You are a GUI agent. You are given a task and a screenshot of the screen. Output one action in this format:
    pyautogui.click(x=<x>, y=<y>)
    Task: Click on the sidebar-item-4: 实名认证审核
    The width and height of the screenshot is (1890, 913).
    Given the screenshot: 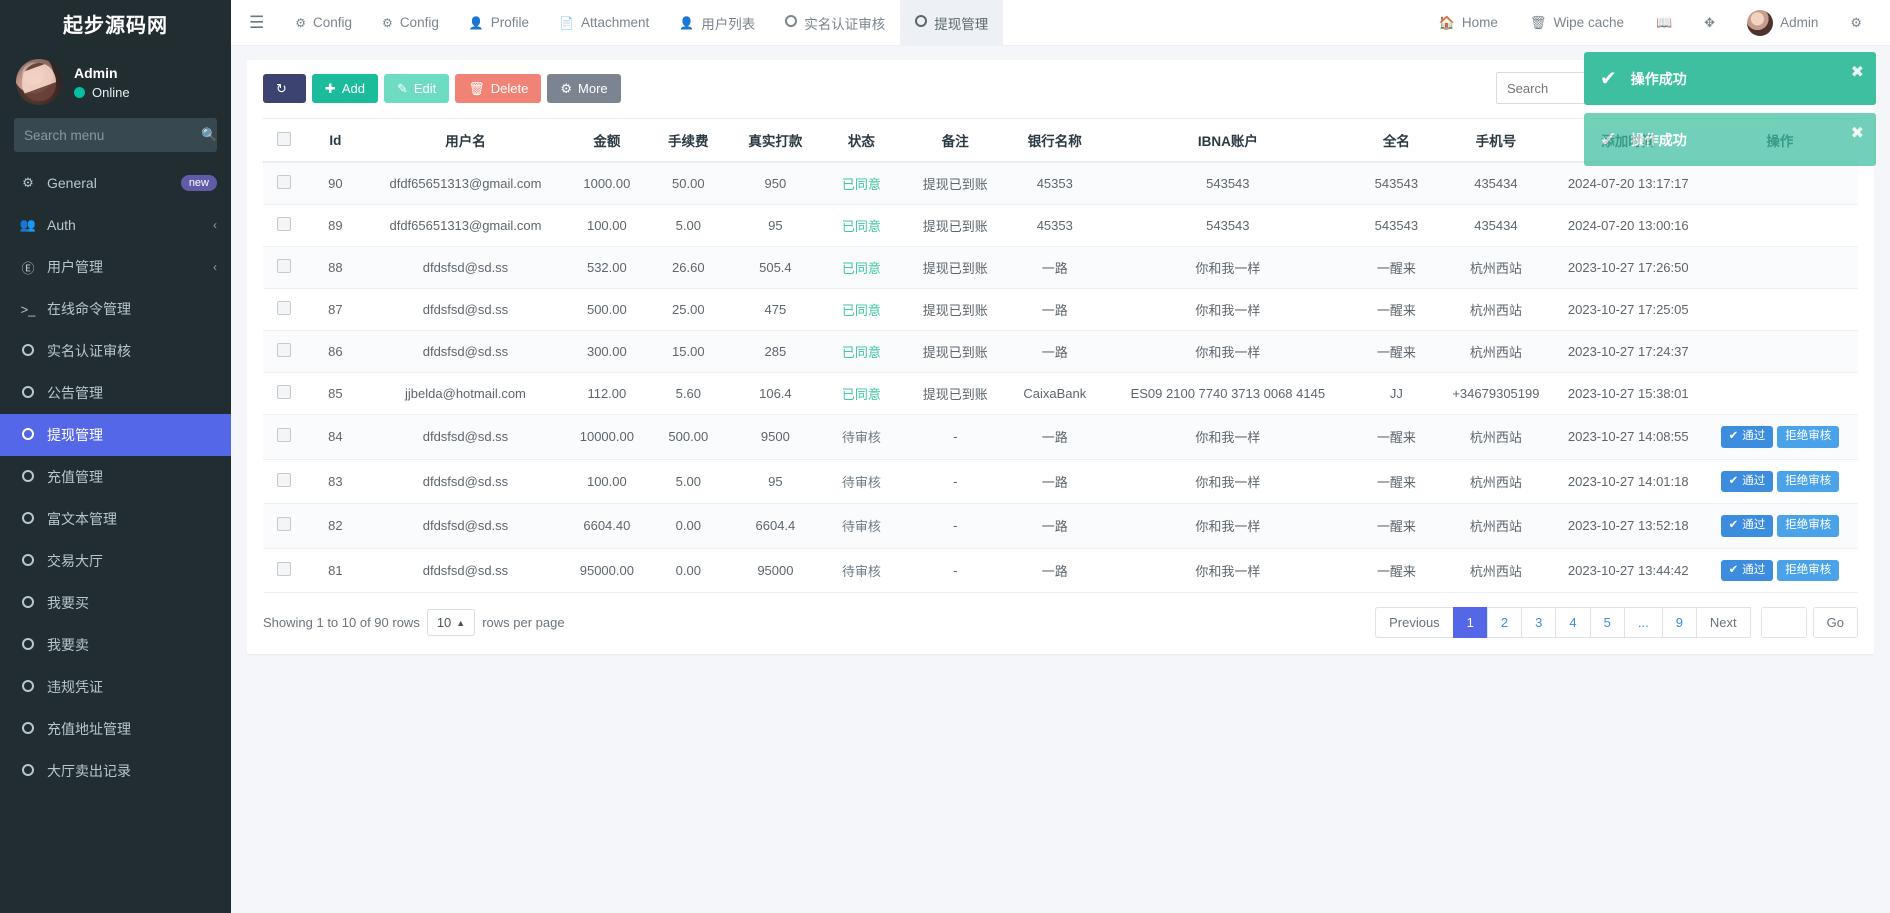 What is the action you would take?
    pyautogui.click(x=115, y=351)
    